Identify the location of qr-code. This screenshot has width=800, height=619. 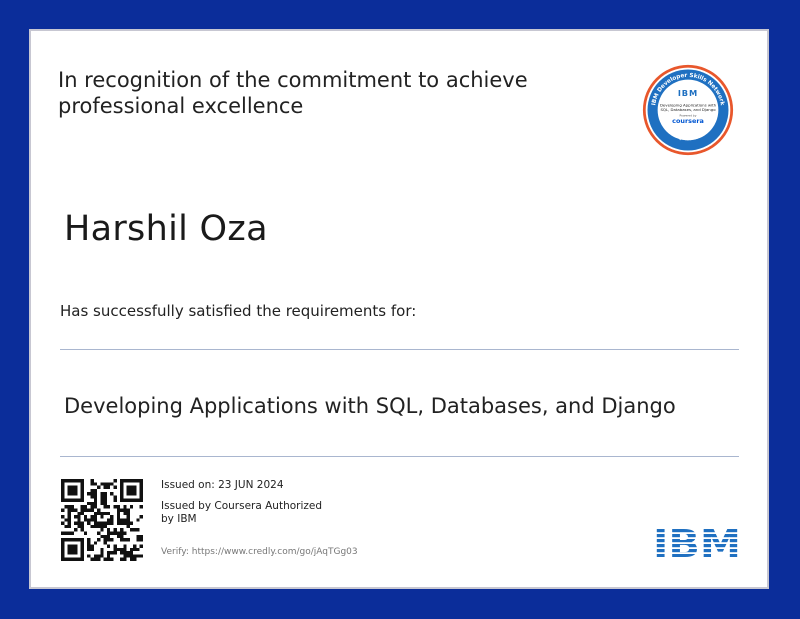
(102, 520).